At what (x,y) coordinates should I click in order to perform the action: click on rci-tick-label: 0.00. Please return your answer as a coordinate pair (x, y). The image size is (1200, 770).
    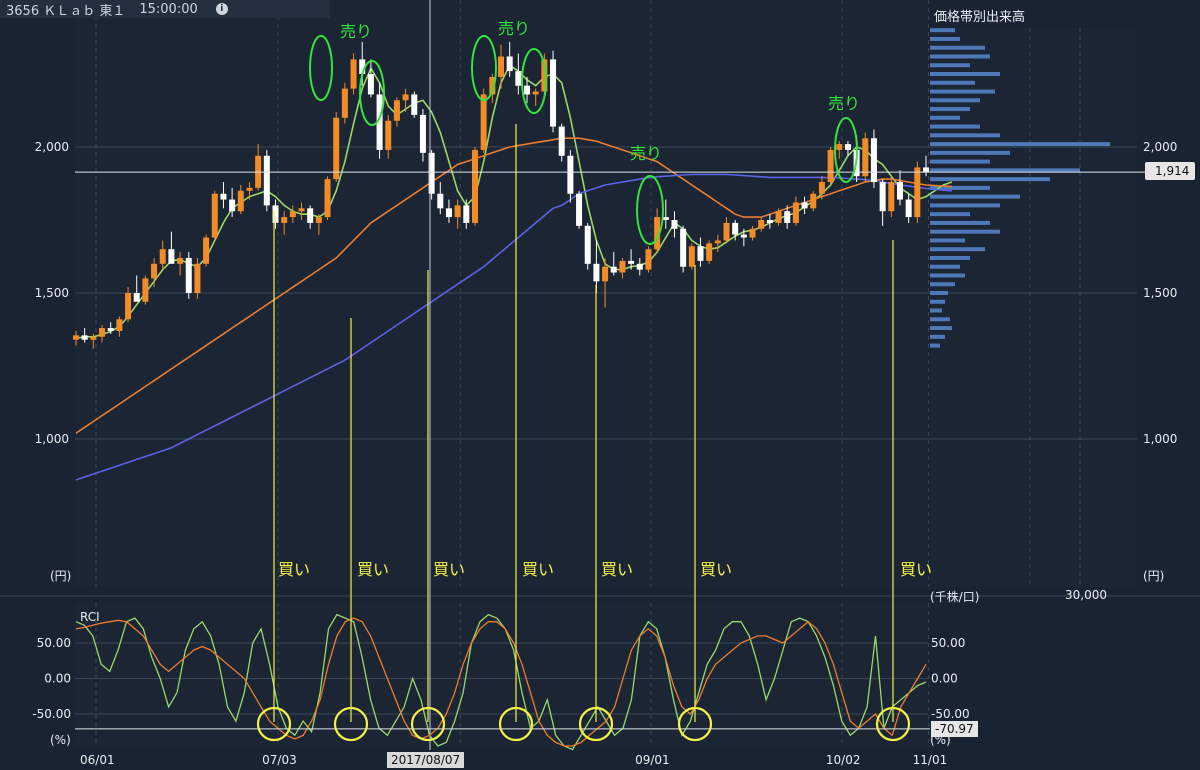
    Looking at the image, I should click on (57, 679).